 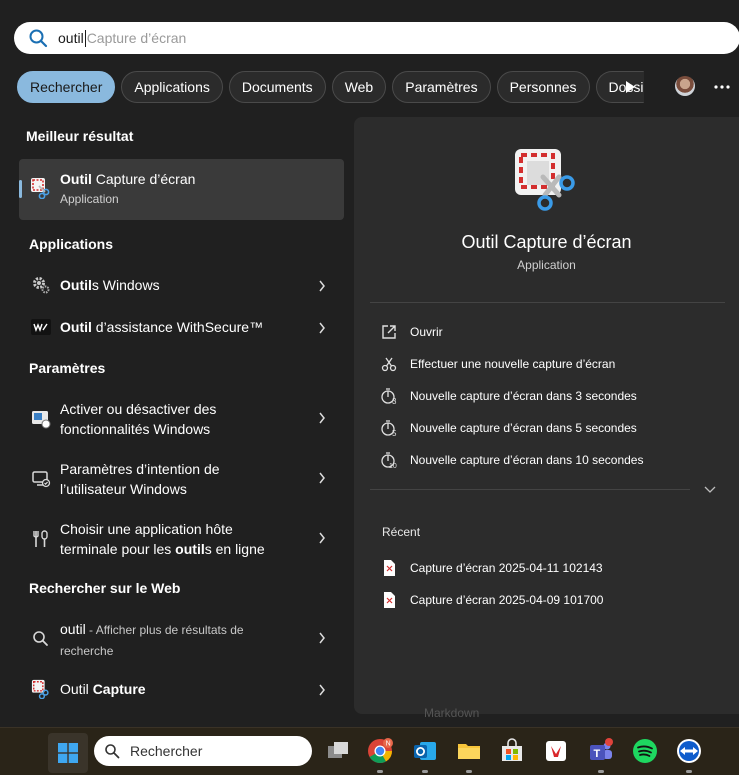 What do you see at coordinates (181, 285) in the screenshot?
I see `result-outils-windows: Outils Windows` at bounding box center [181, 285].